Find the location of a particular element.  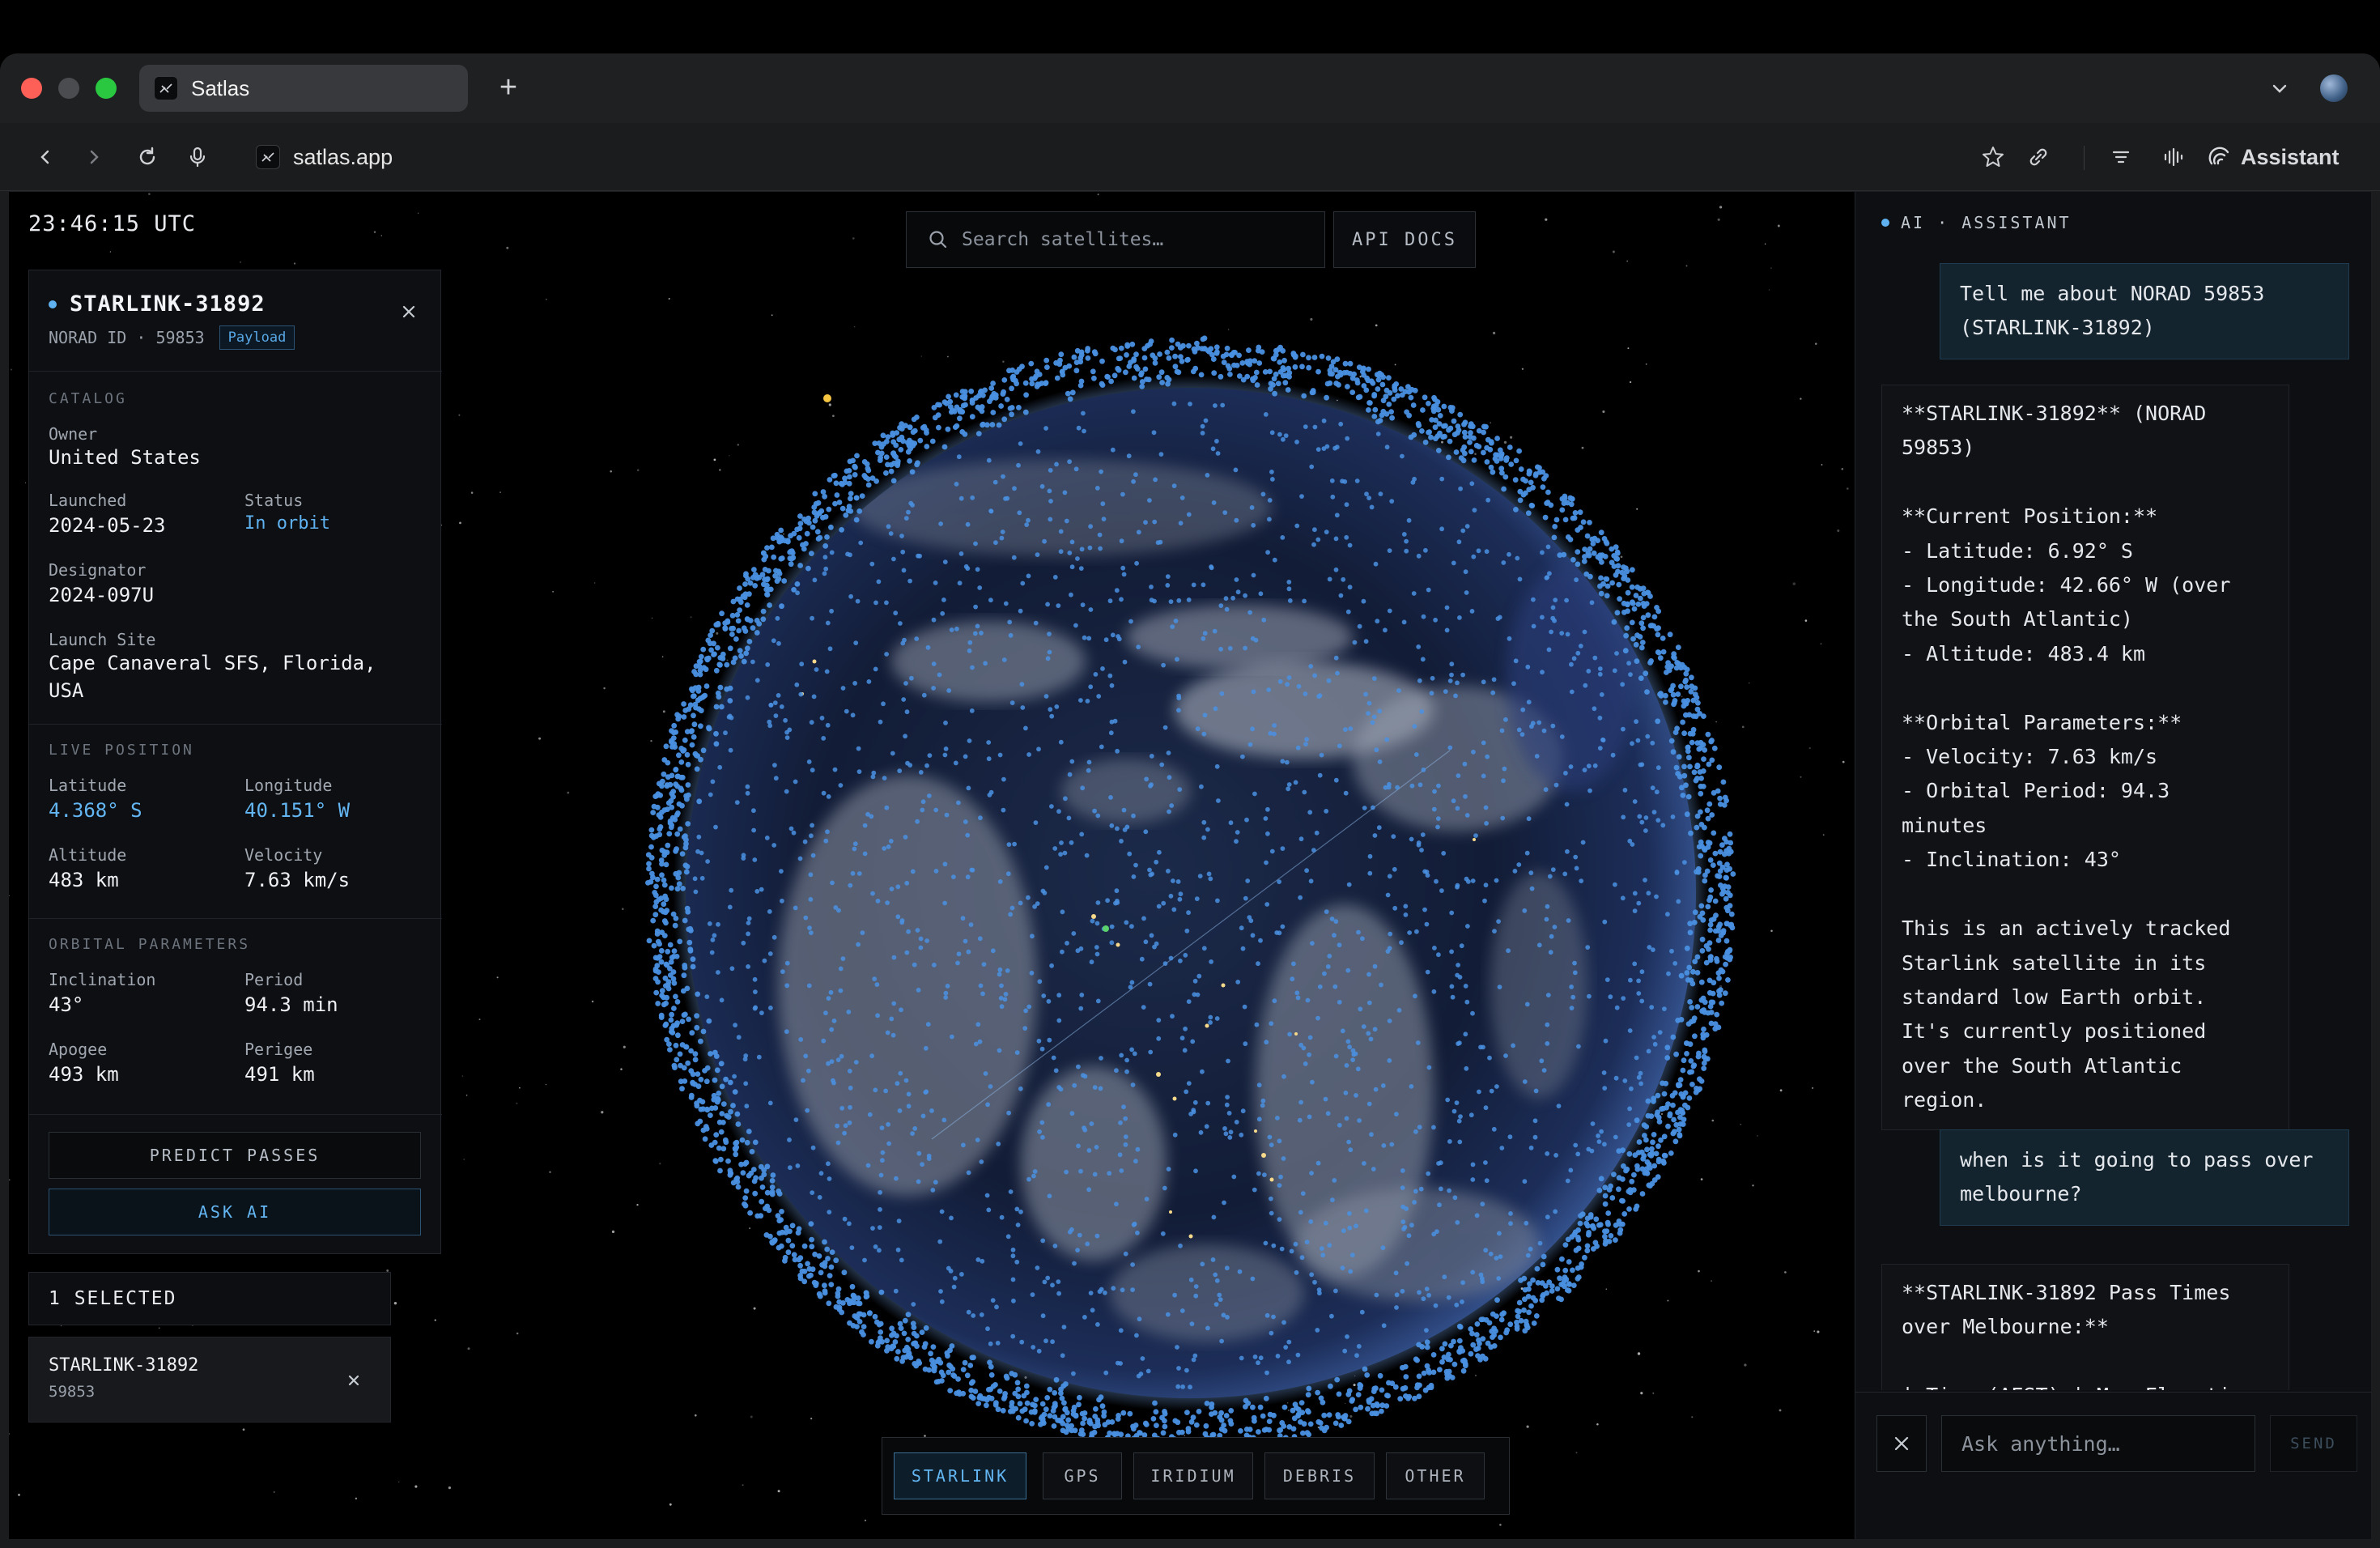

selected-satellite-card: STARLINK-31892 59853 is located at coordinates (210, 1380).